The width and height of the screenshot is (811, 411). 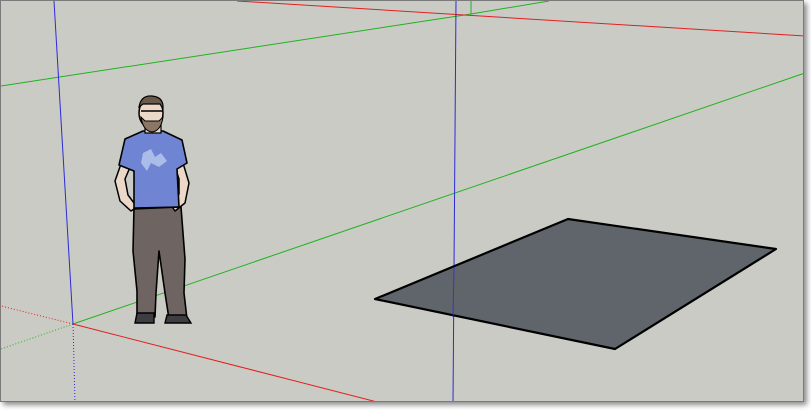 I want to click on person-shoe-left, so click(x=144, y=318).